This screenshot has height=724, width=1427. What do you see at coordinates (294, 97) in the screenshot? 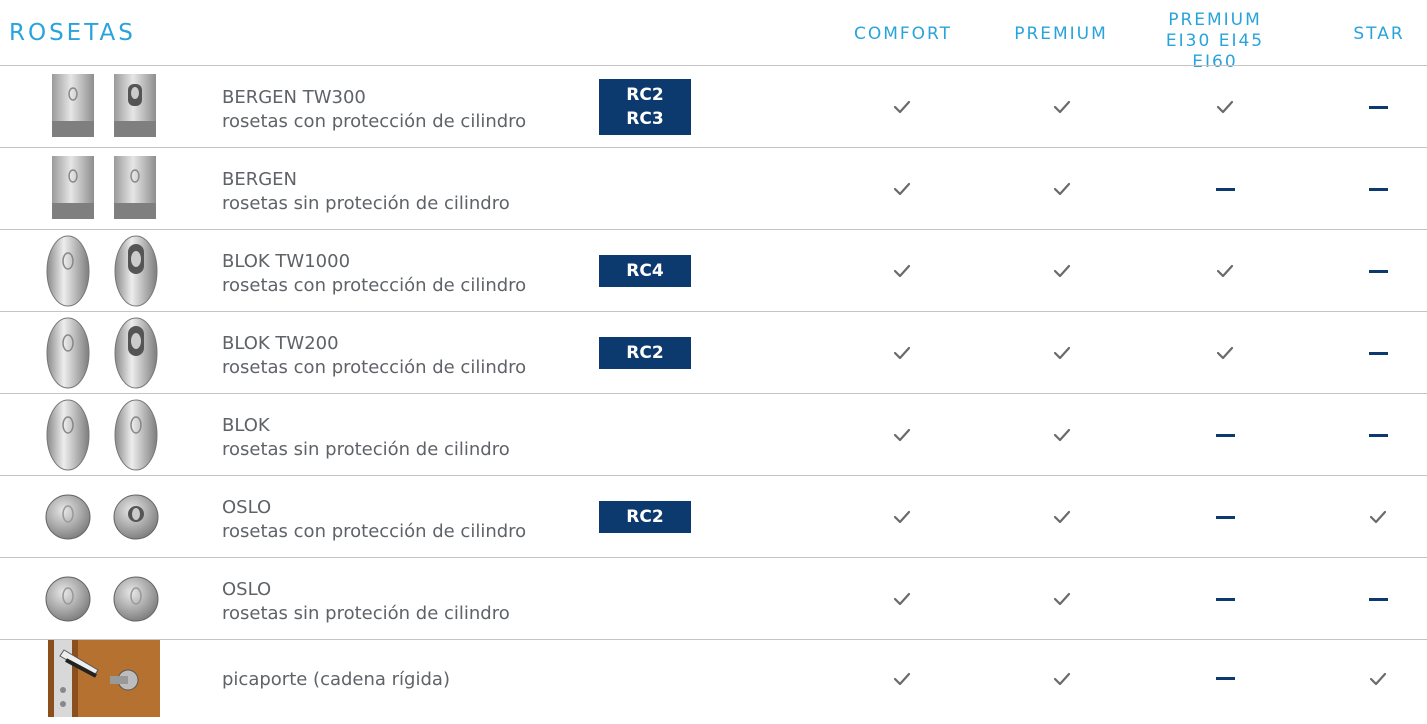
I see `product-title: BERGEN TW300` at bounding box center [294, 97].